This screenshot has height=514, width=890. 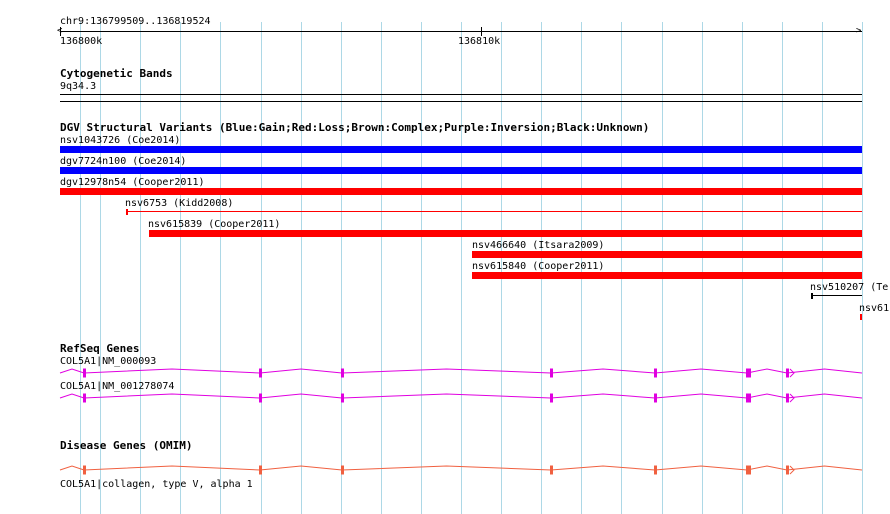 What do you see at coordinates (538, 266) in the screenshot?
I see `variant-label: nsv615840 (Cooper2011)` at bounding box center [538, 266].